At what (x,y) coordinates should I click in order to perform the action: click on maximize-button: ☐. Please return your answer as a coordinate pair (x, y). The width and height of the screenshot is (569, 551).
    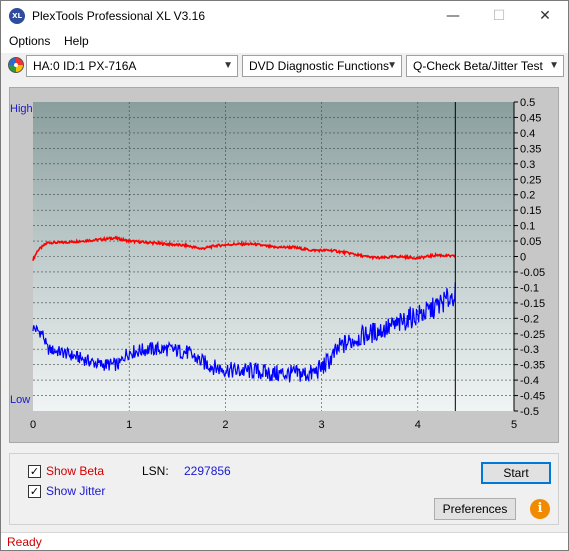
    Looking at the image, I should click on (499, 16).